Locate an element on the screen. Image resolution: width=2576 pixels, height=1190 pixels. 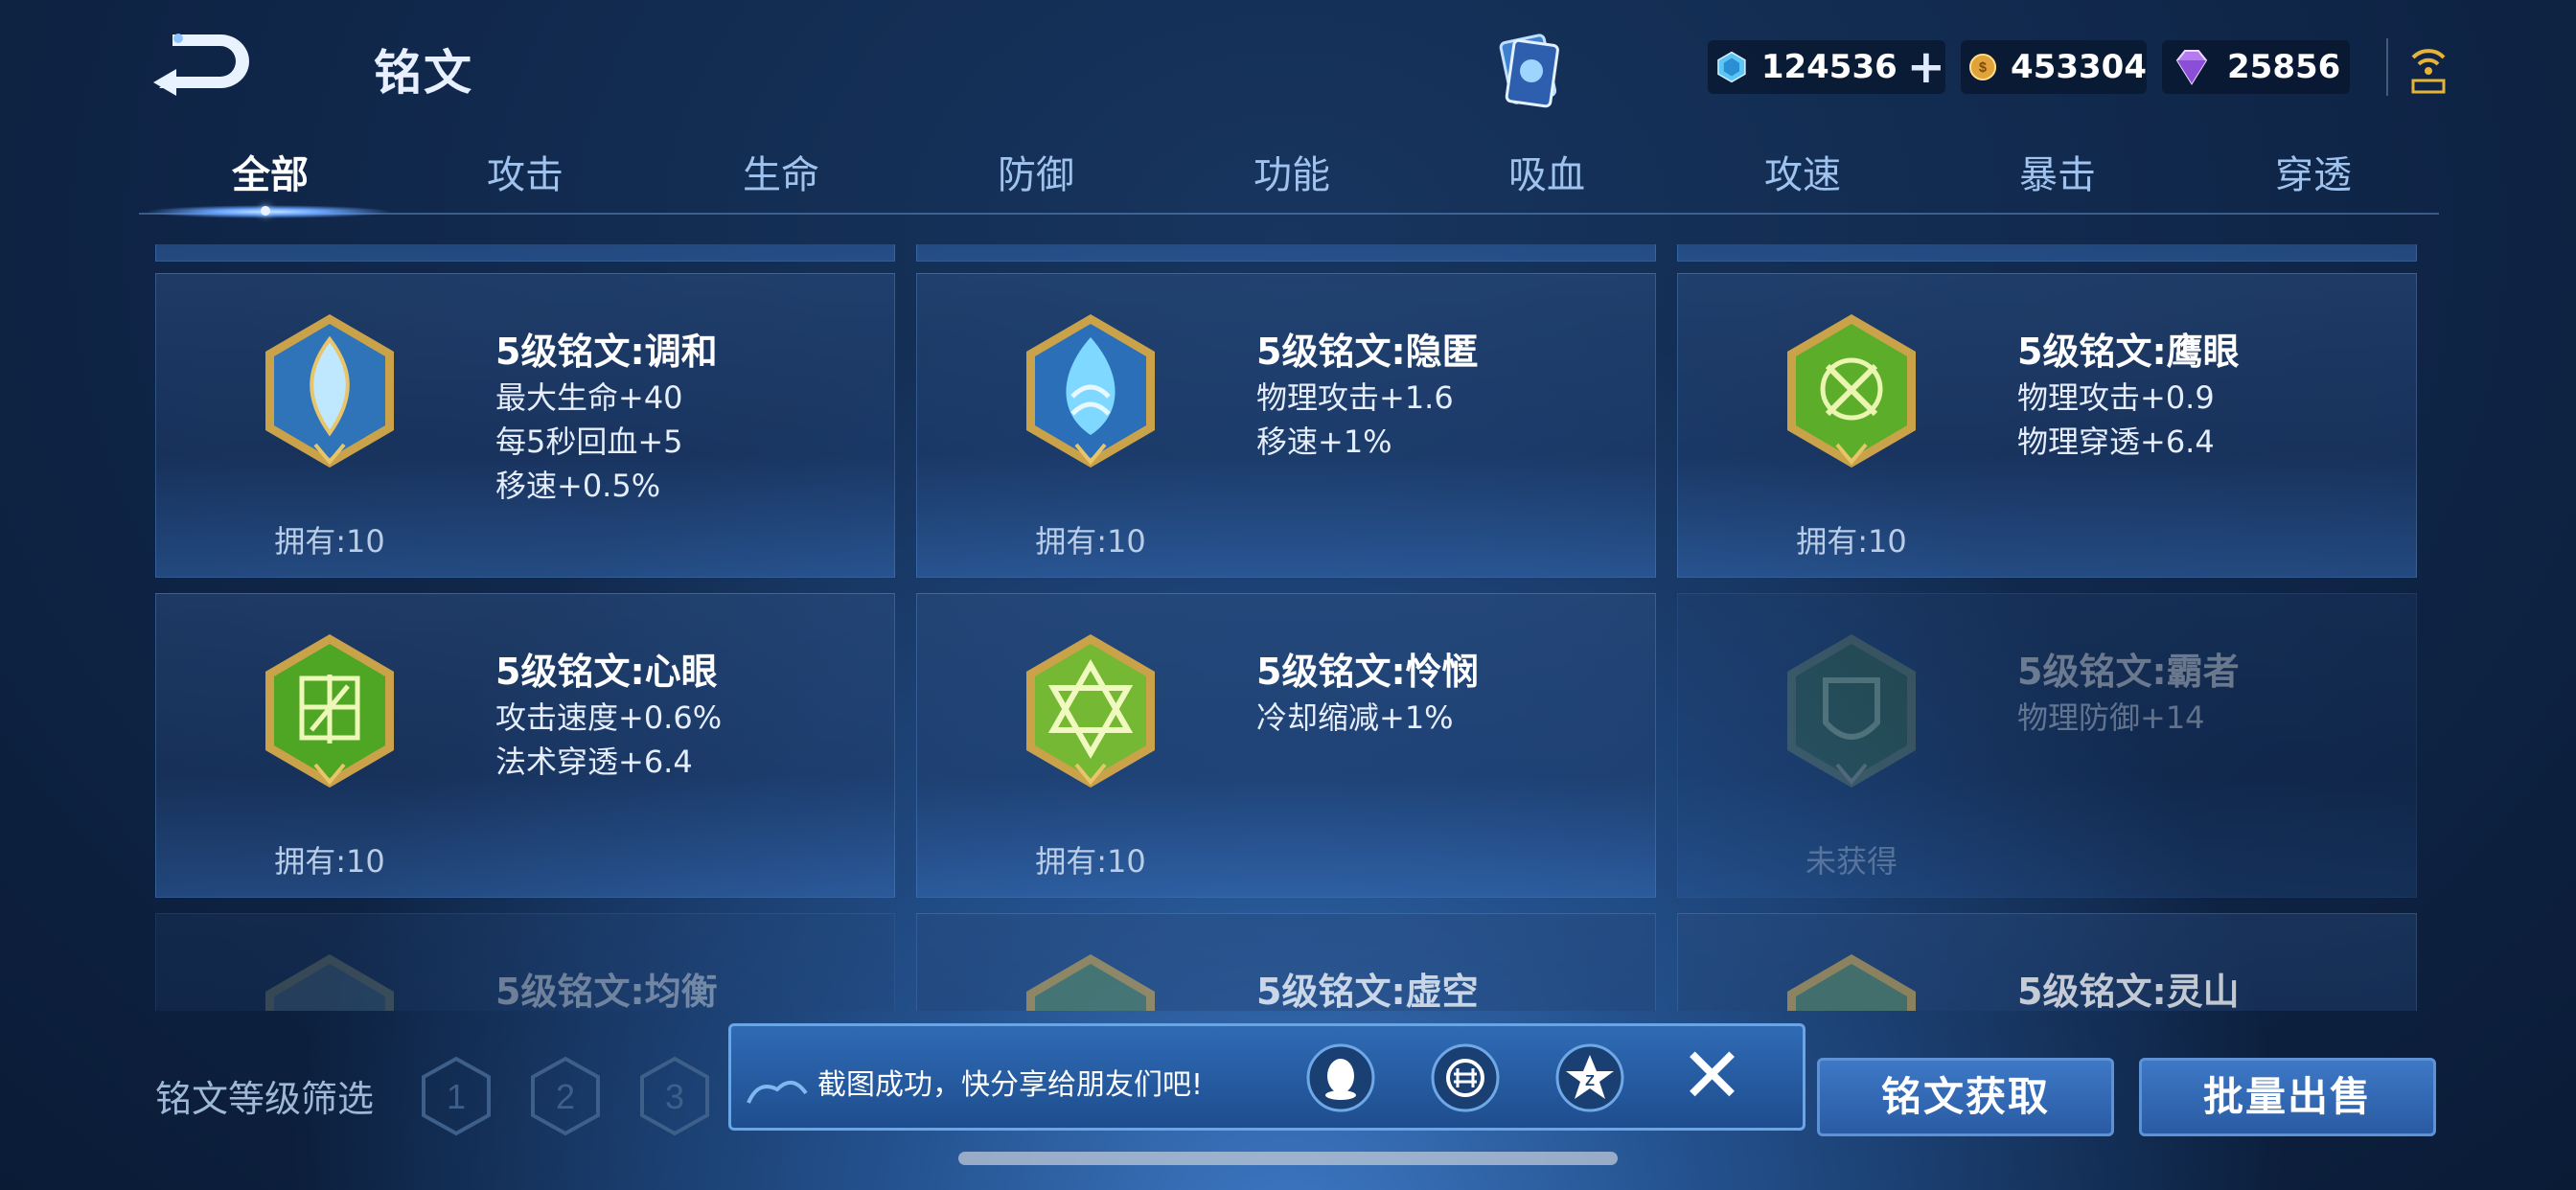
diamond-amount: 25856 is located at coordinates (2284, 67).